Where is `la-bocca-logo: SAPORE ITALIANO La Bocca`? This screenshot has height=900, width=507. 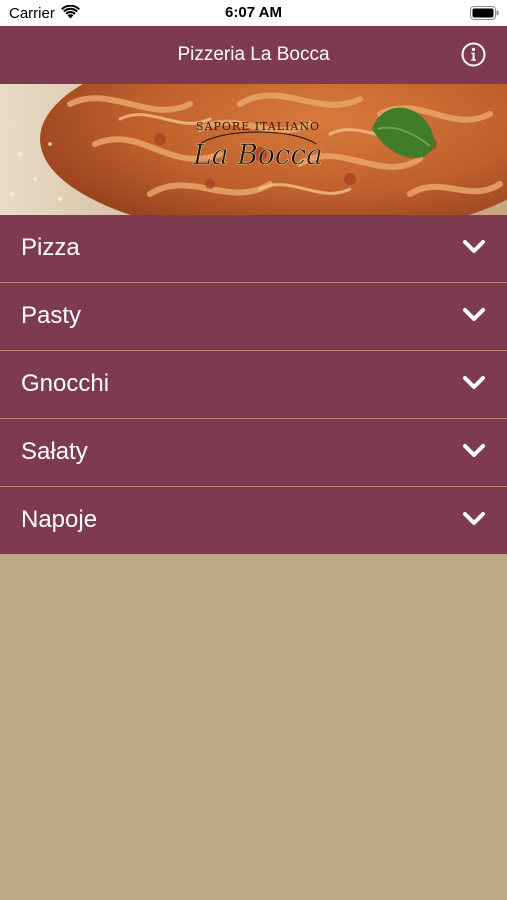
la-bocca-logo: SAPORE ITALIANO La Bocca is located at coordinates (257, 145).